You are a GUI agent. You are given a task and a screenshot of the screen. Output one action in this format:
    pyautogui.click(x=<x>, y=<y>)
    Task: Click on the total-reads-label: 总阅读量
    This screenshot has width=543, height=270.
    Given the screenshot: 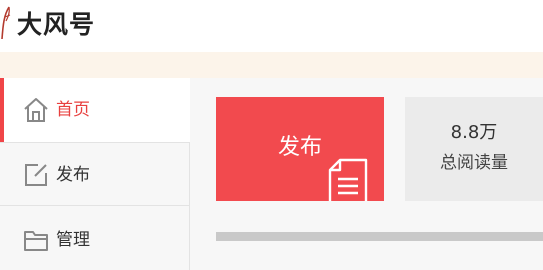 What is the action you would take?
    pyautogui.click(x=474, y=163)
    